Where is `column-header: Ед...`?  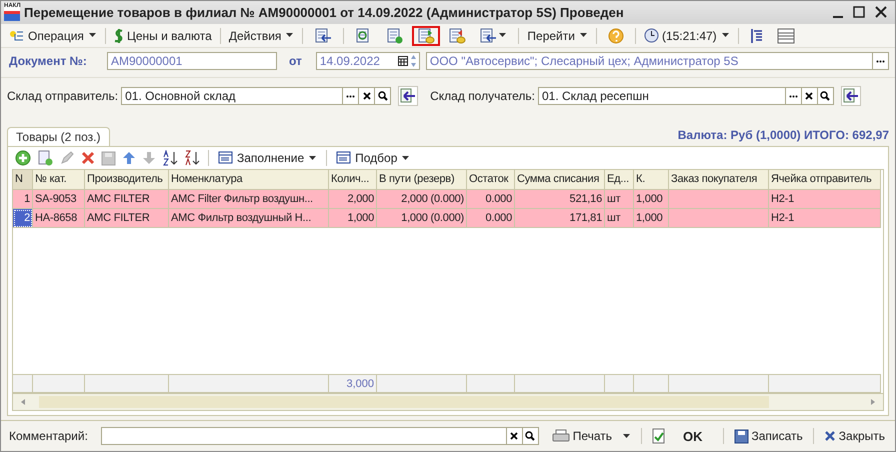
column-header: Ед... is located at coordinates (619, 180).